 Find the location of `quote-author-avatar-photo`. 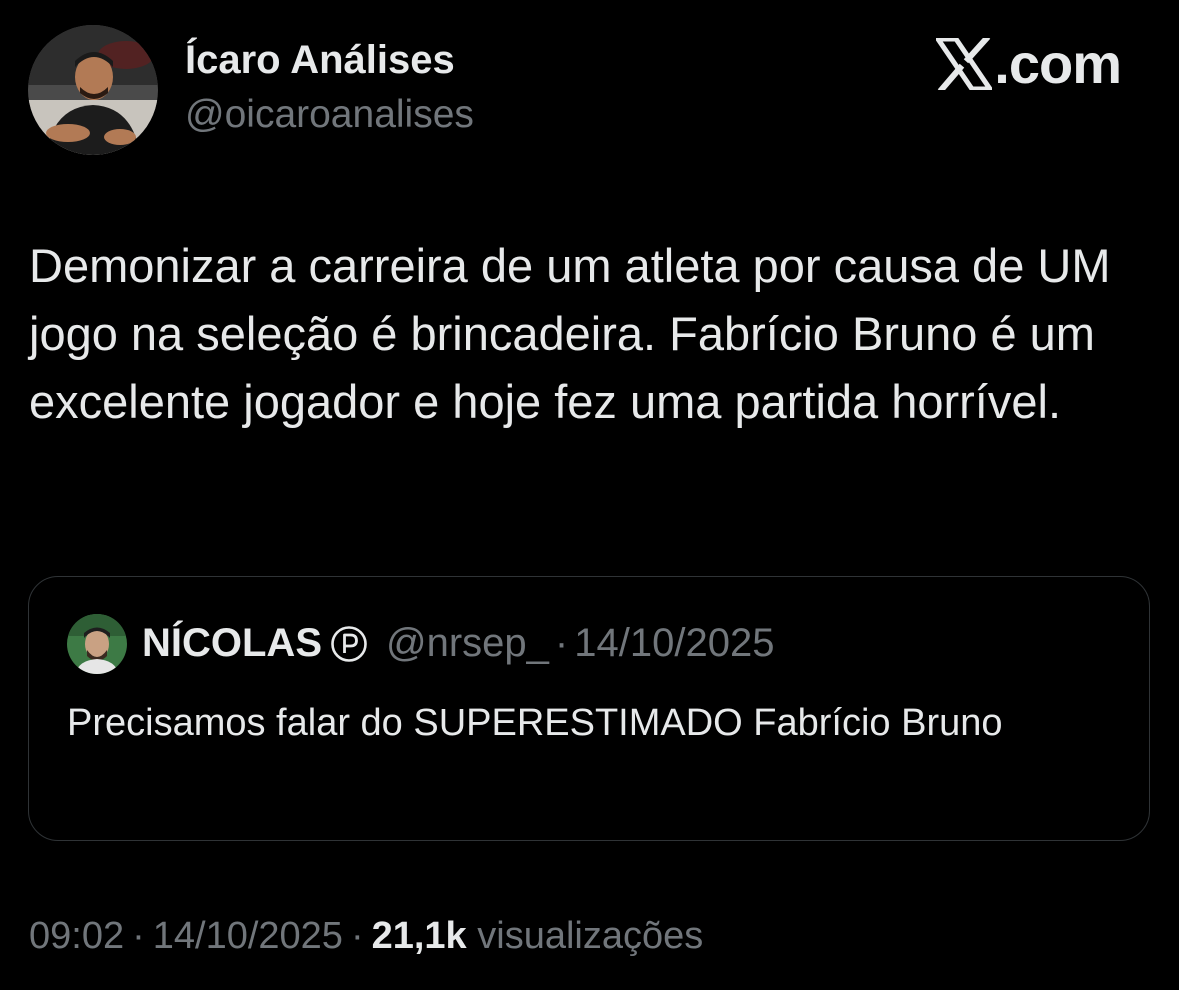

quote-author-avatar-photo is located at coordinates (97, 644).